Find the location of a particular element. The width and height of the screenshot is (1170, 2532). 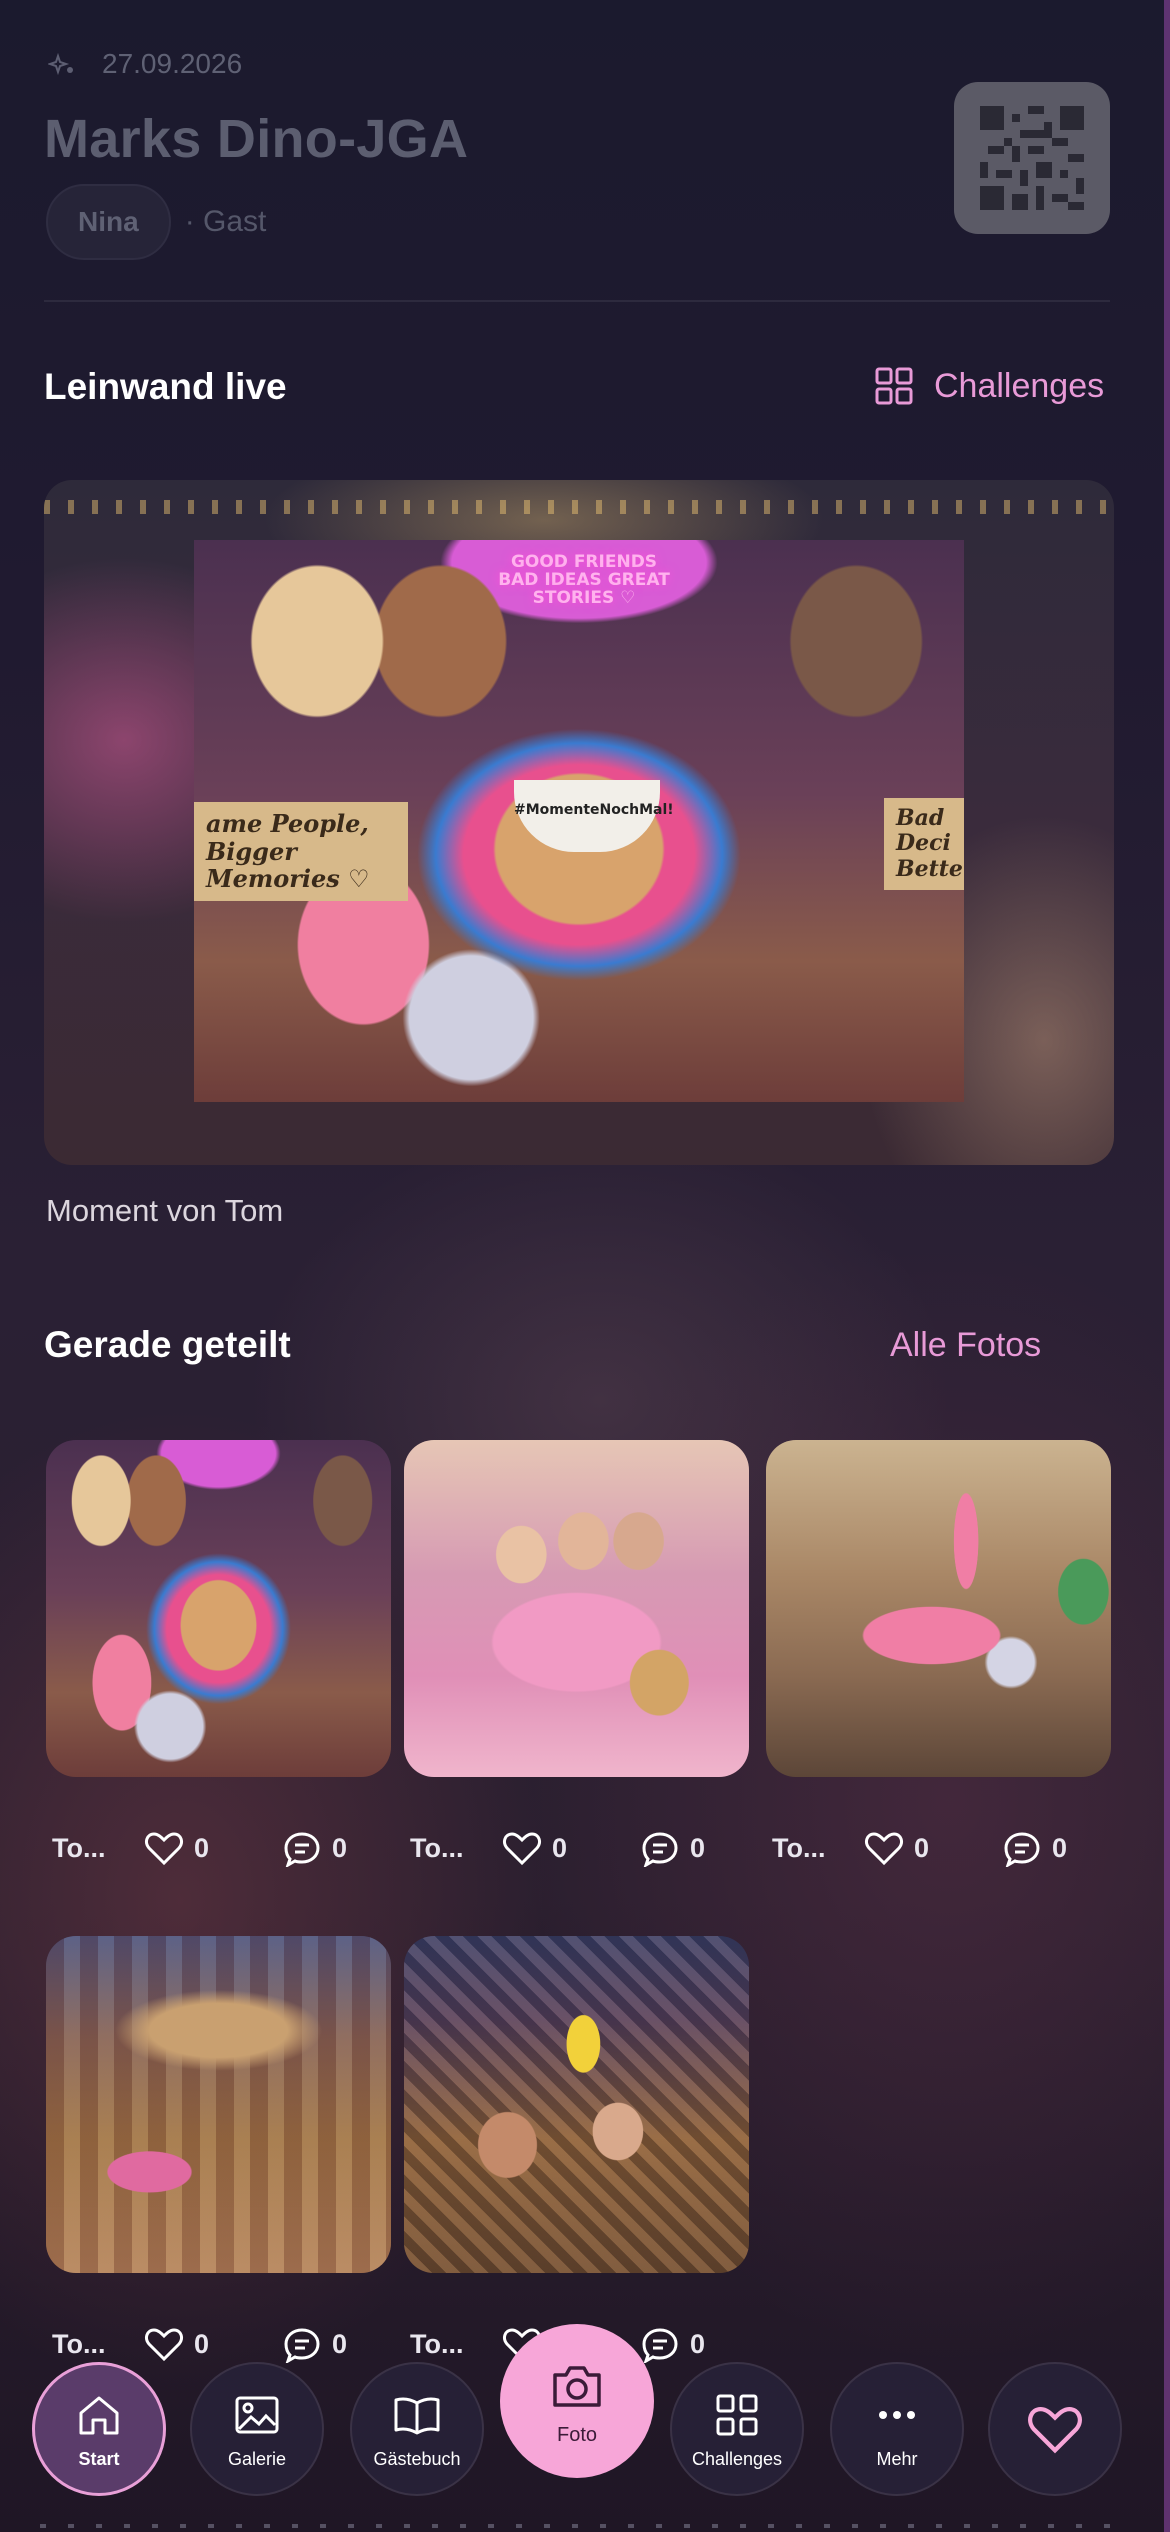

favorites-button is located at coordinates (1055, 2429).